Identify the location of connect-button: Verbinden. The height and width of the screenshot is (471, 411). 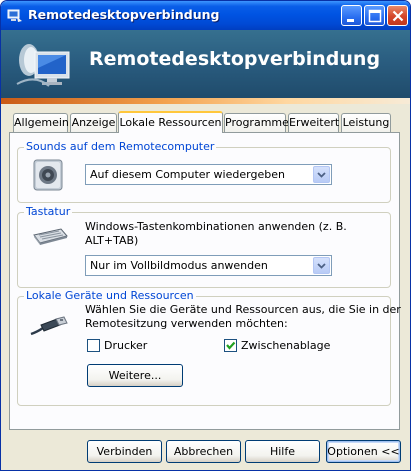
(124, 451).